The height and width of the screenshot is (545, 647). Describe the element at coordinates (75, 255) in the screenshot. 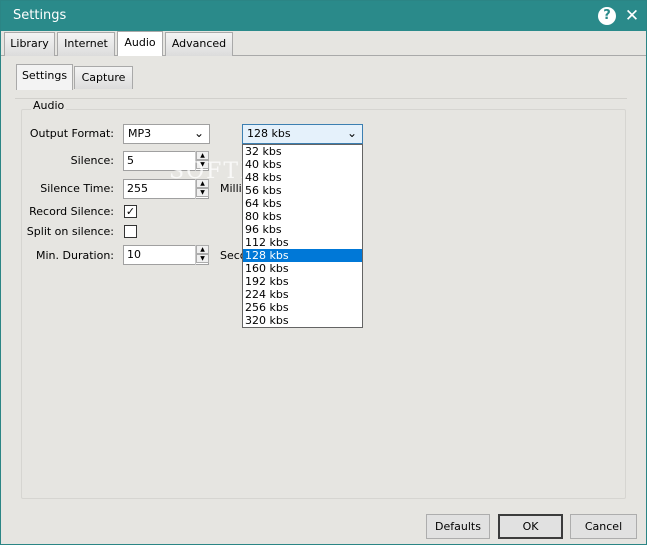

I see `min-duration-label: Min. Duration:` at that location.